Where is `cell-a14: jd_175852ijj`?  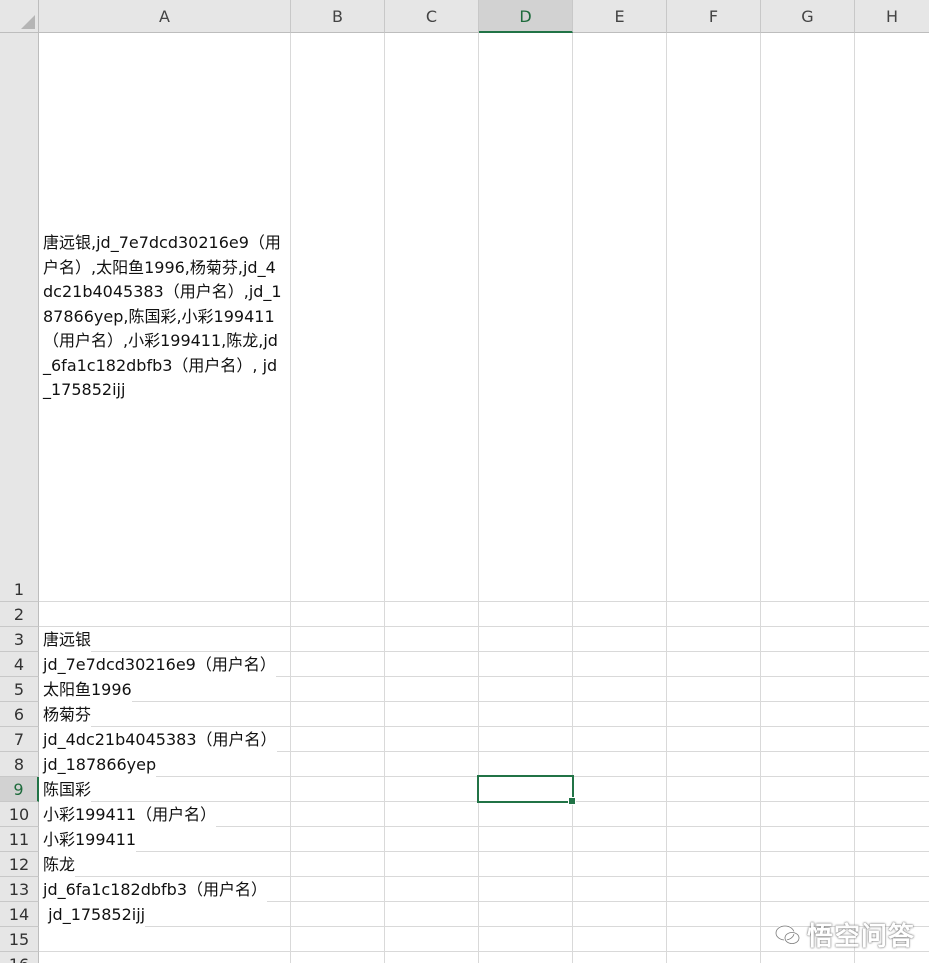
cell-a14: jd_175852ijj is located at coordinates (92, 914).